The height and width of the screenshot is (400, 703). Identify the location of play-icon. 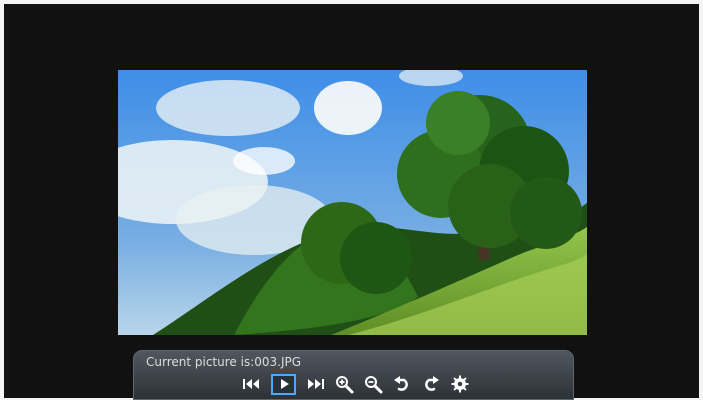
(284, 384).